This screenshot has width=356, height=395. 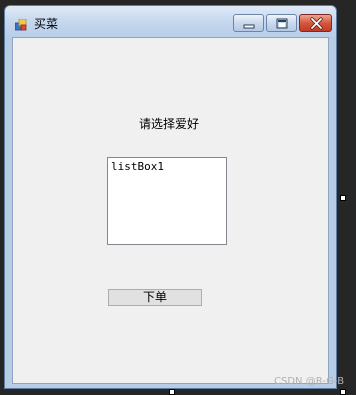 What do you see at coordinates (155, 297) in the screenshot?
I see `order-button: 下单` at bounding box center [155, 297].